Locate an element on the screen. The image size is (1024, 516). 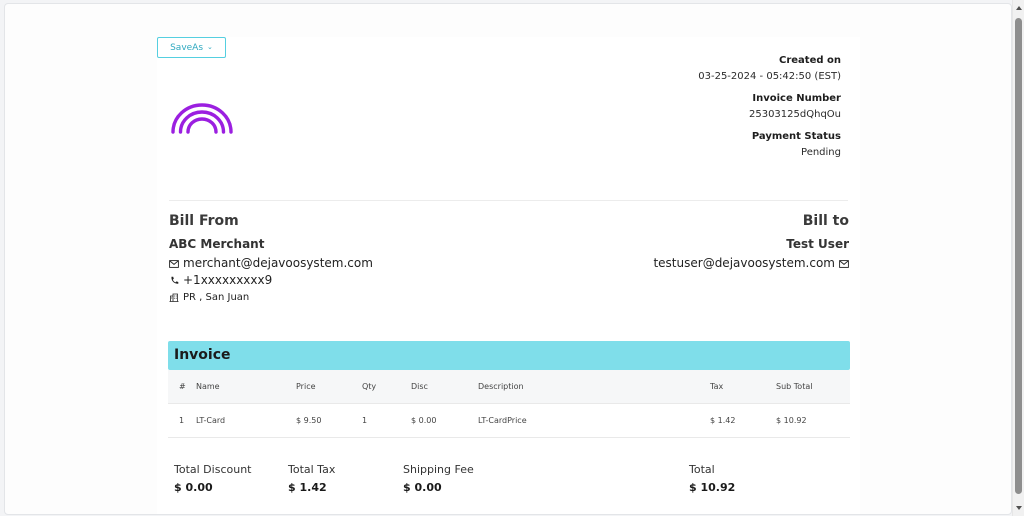
phone-icon is located at coordinates (174, 281).